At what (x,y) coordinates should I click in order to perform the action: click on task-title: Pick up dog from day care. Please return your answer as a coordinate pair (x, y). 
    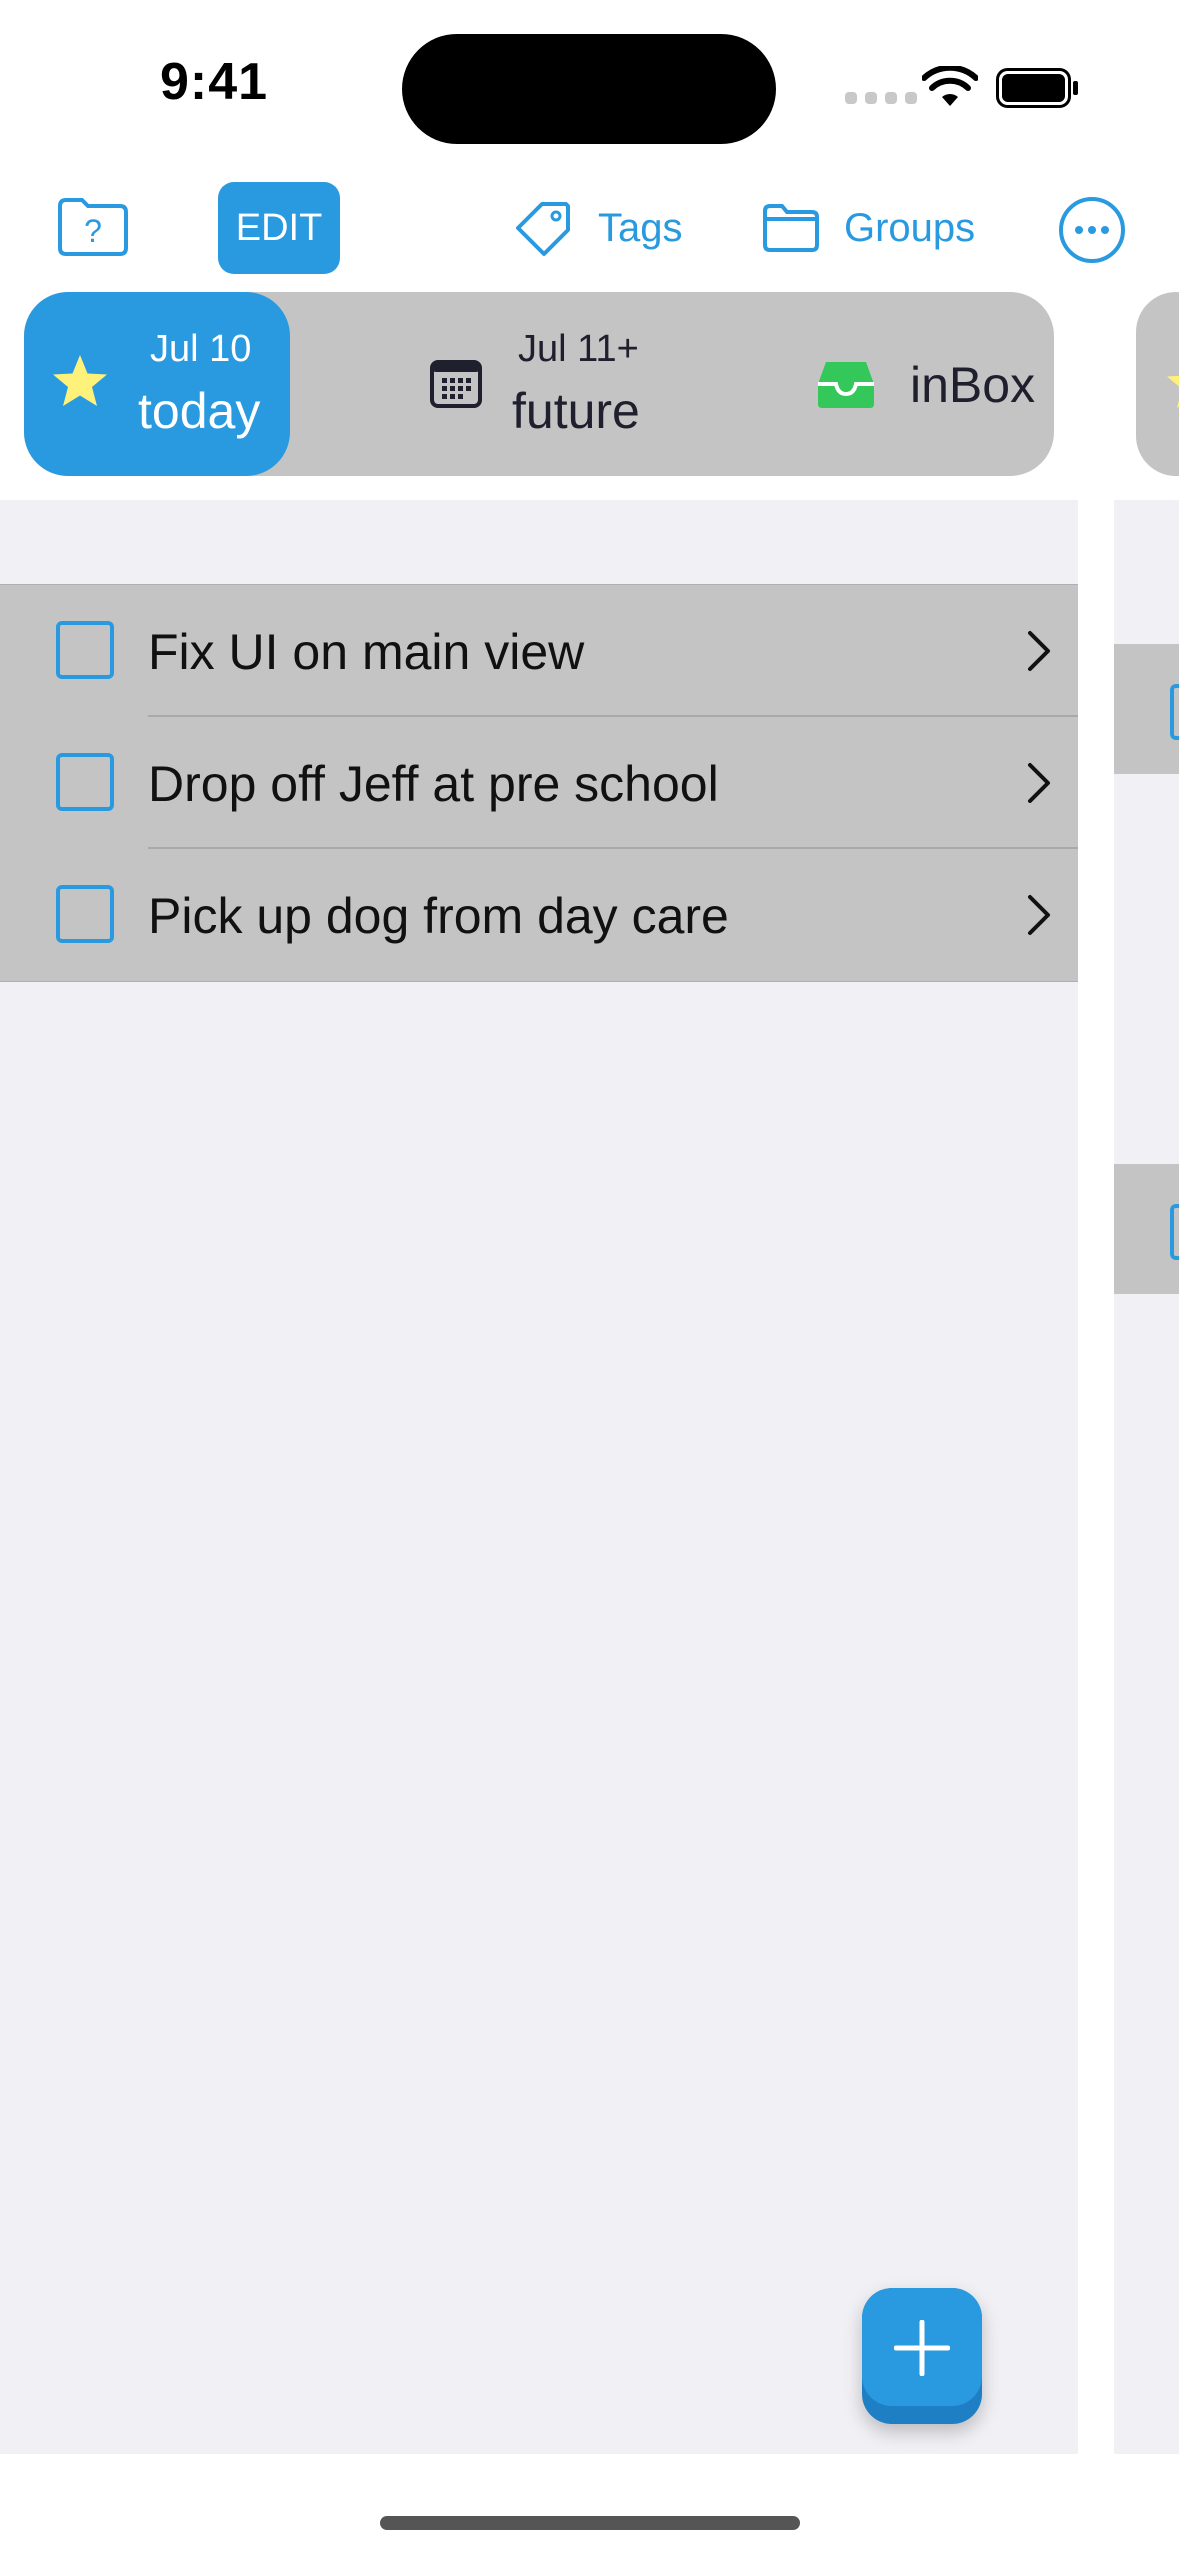
    Looking at the image, I should click on (438, 916).